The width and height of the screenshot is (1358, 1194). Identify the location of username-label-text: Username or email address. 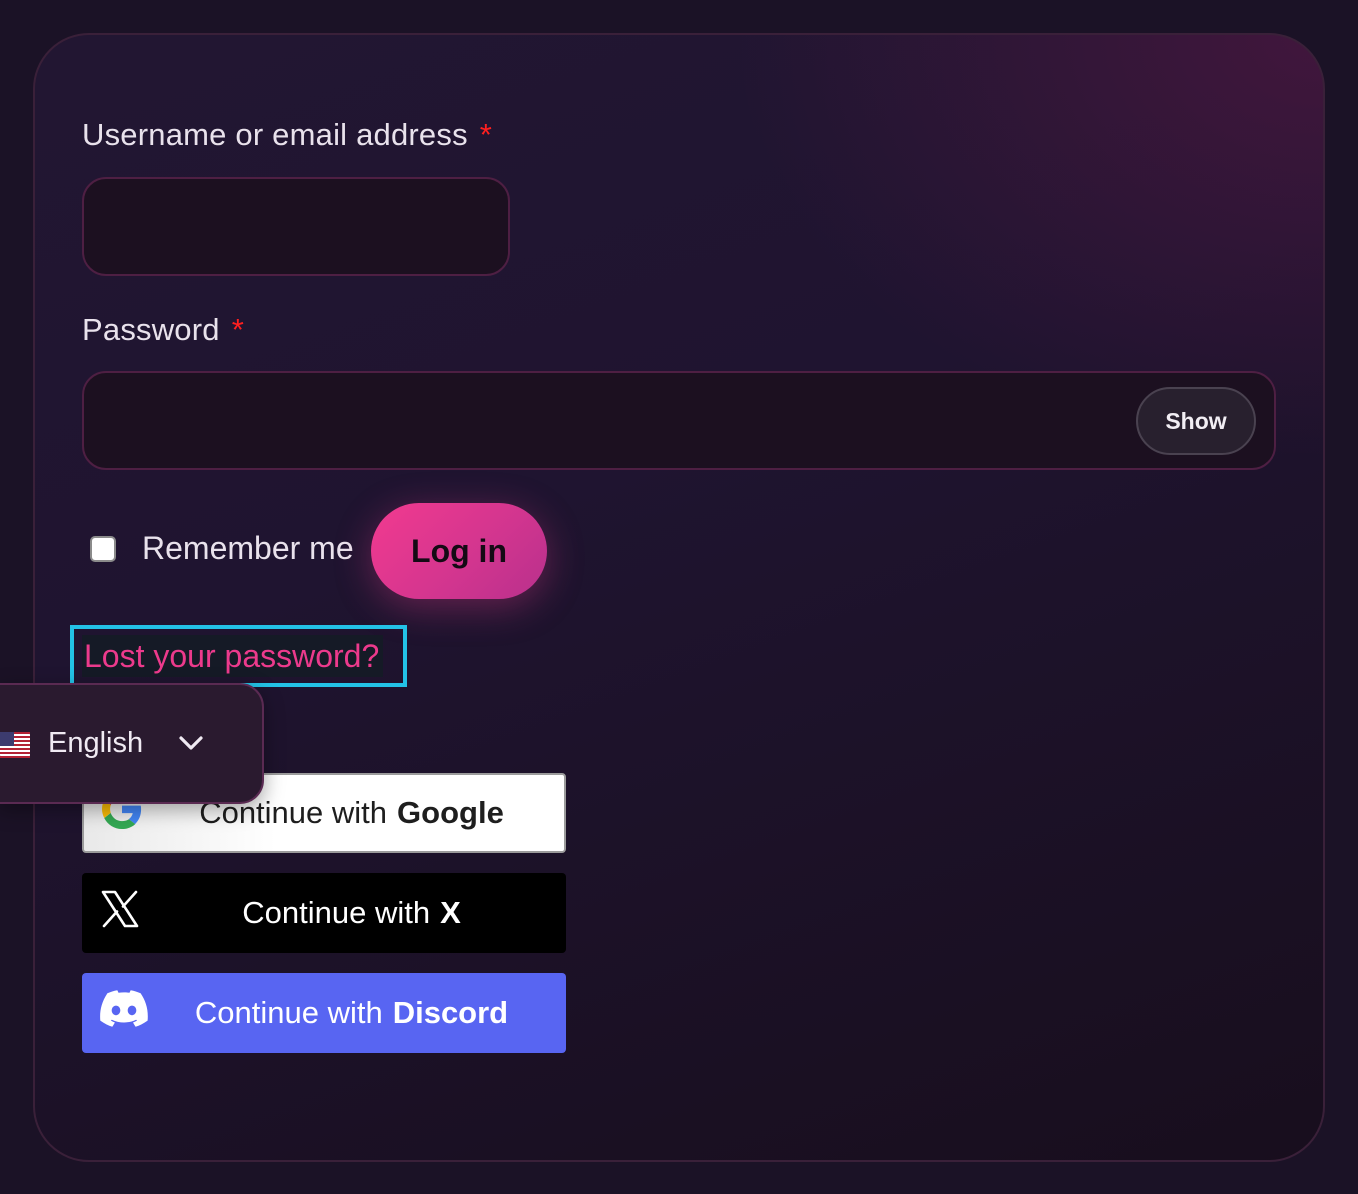
(275, 134).